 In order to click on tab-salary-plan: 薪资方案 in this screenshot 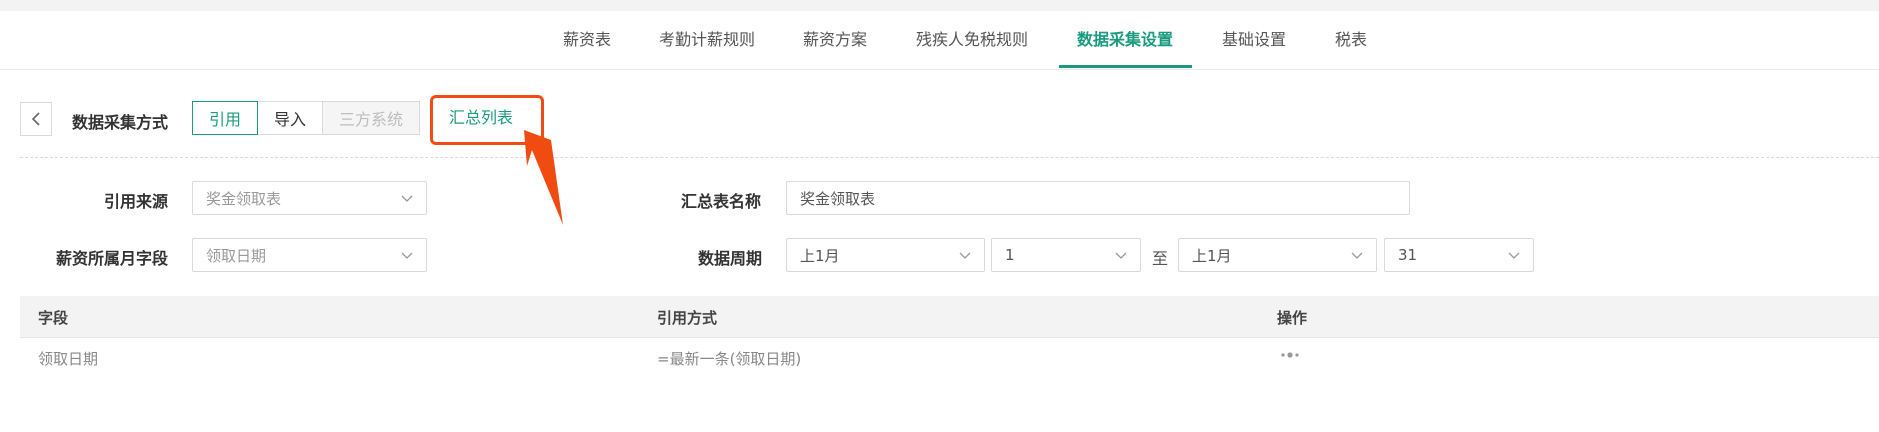, I will do `click(835, 40)`.